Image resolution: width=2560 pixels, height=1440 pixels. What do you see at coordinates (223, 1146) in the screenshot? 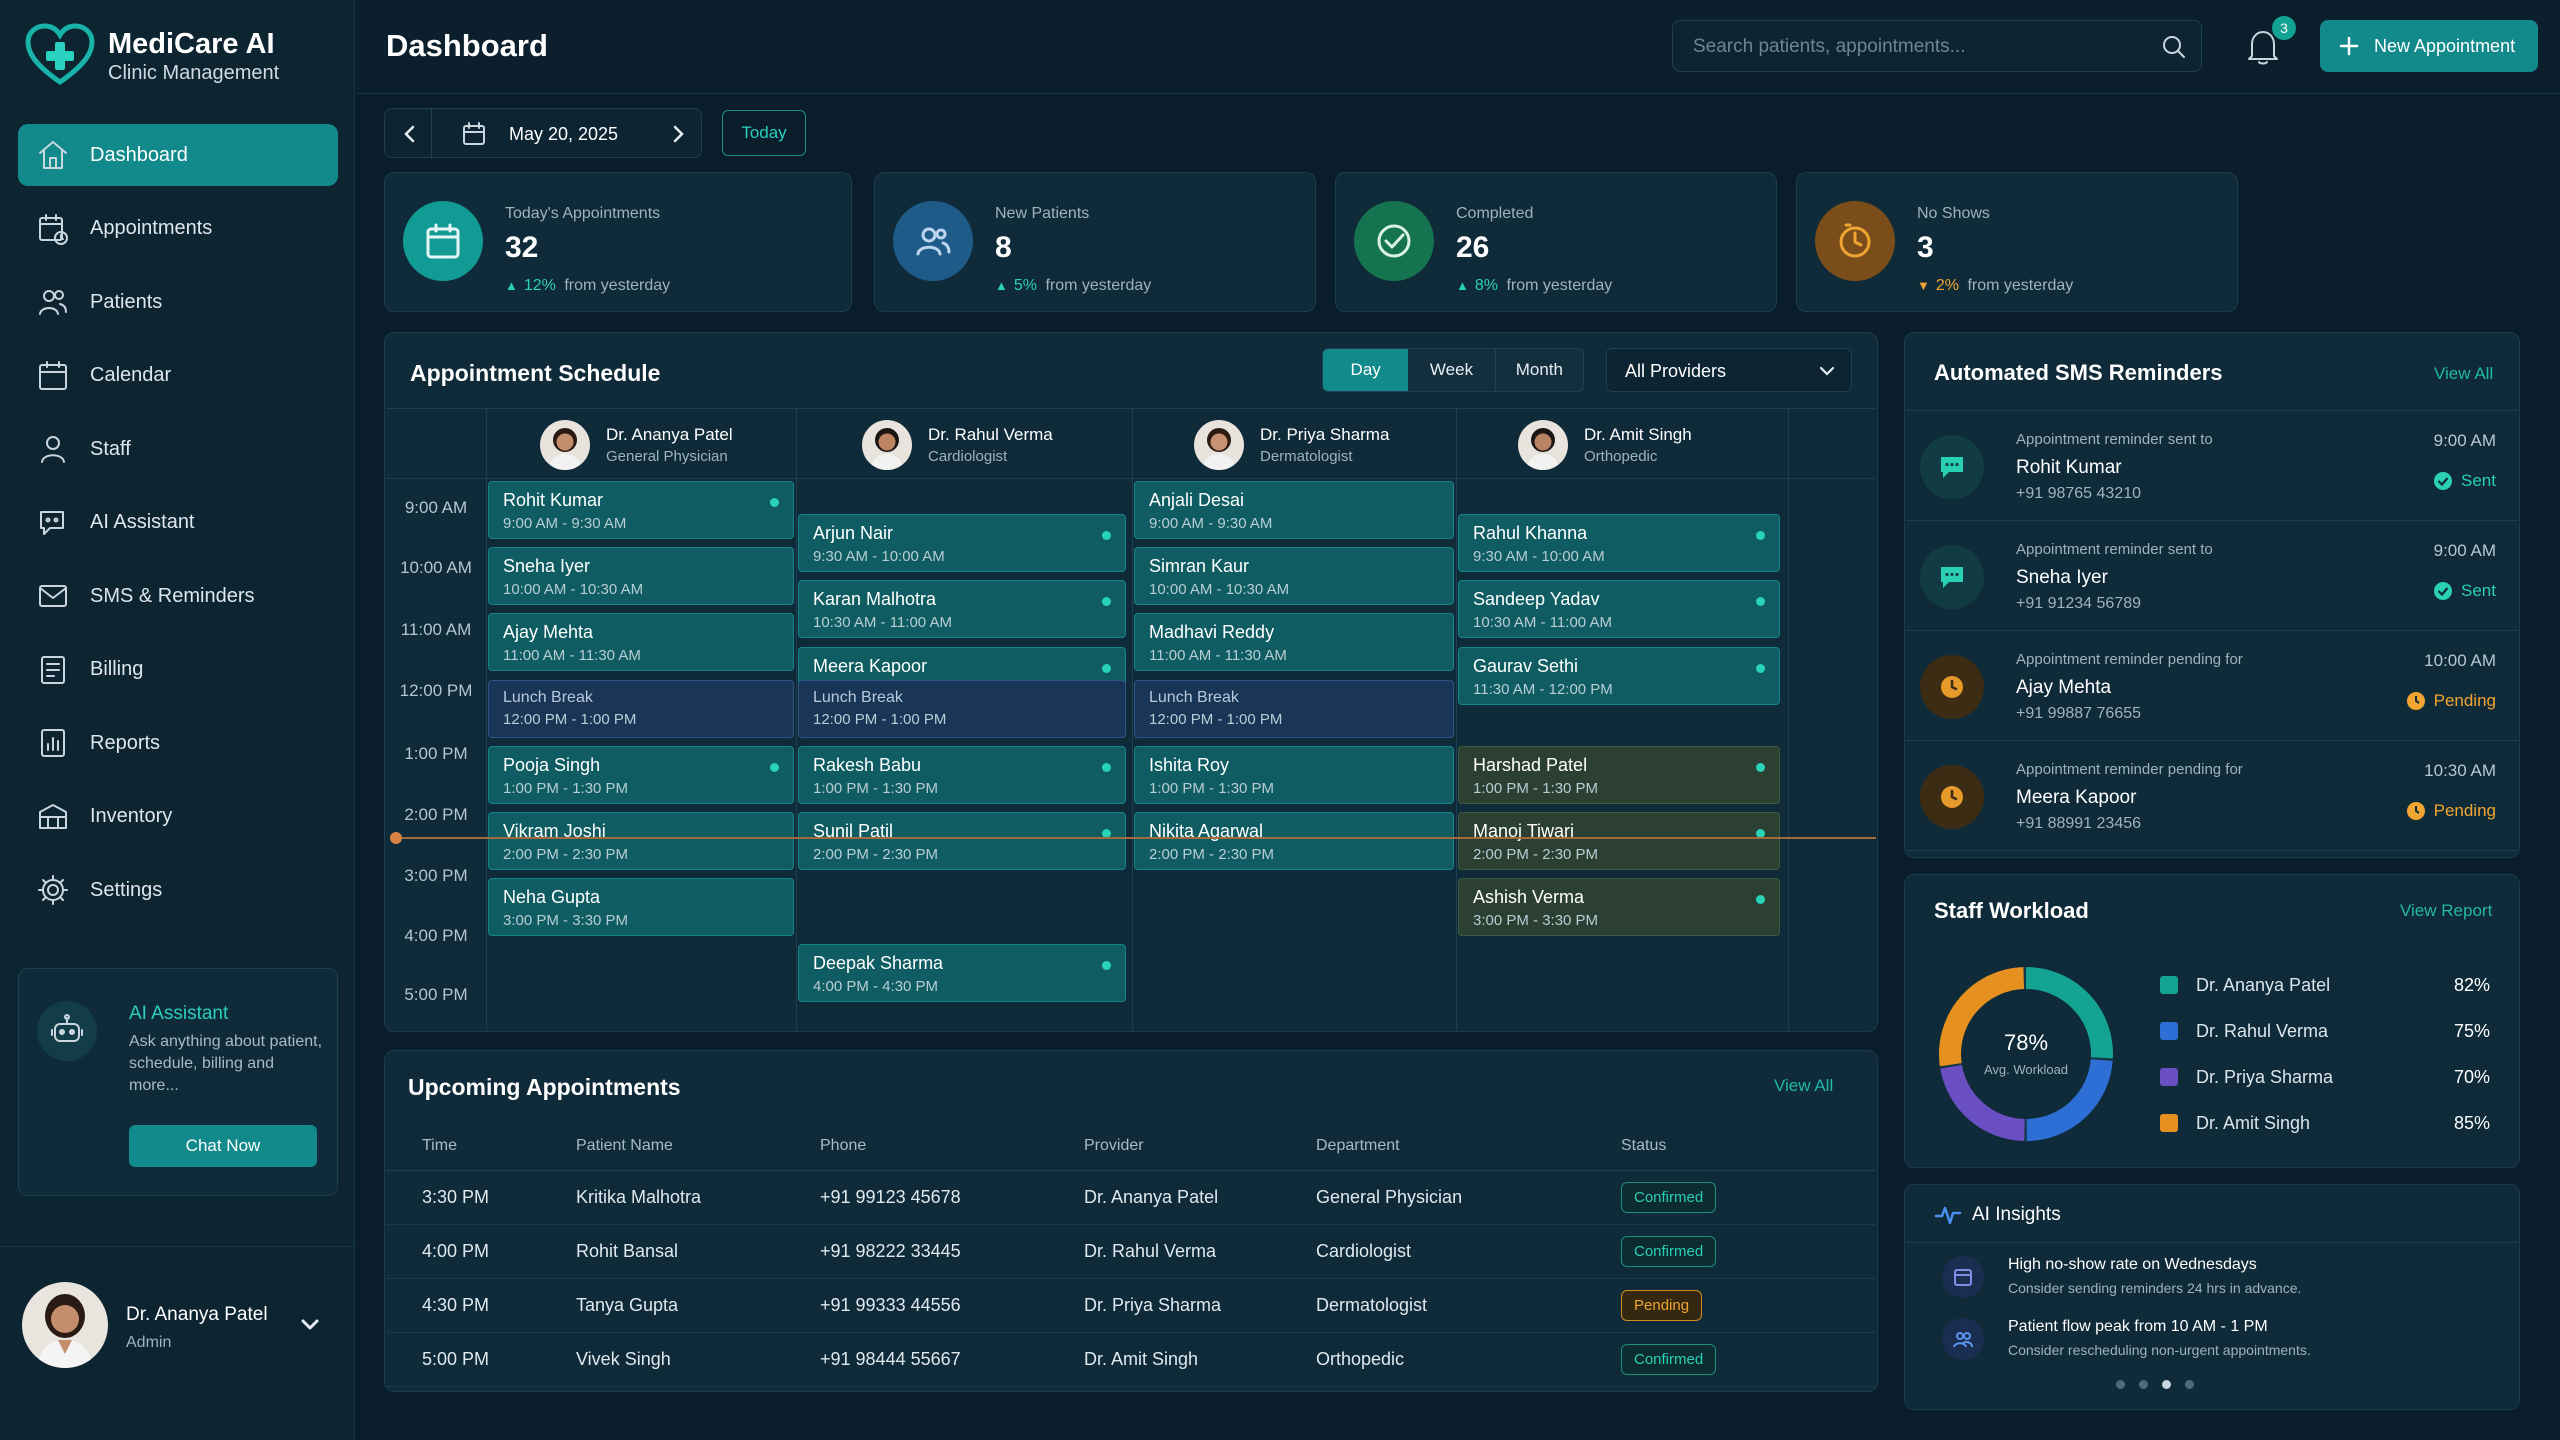
I see `chat-now-button: Chat Now` at bounding box center [223, 1146].